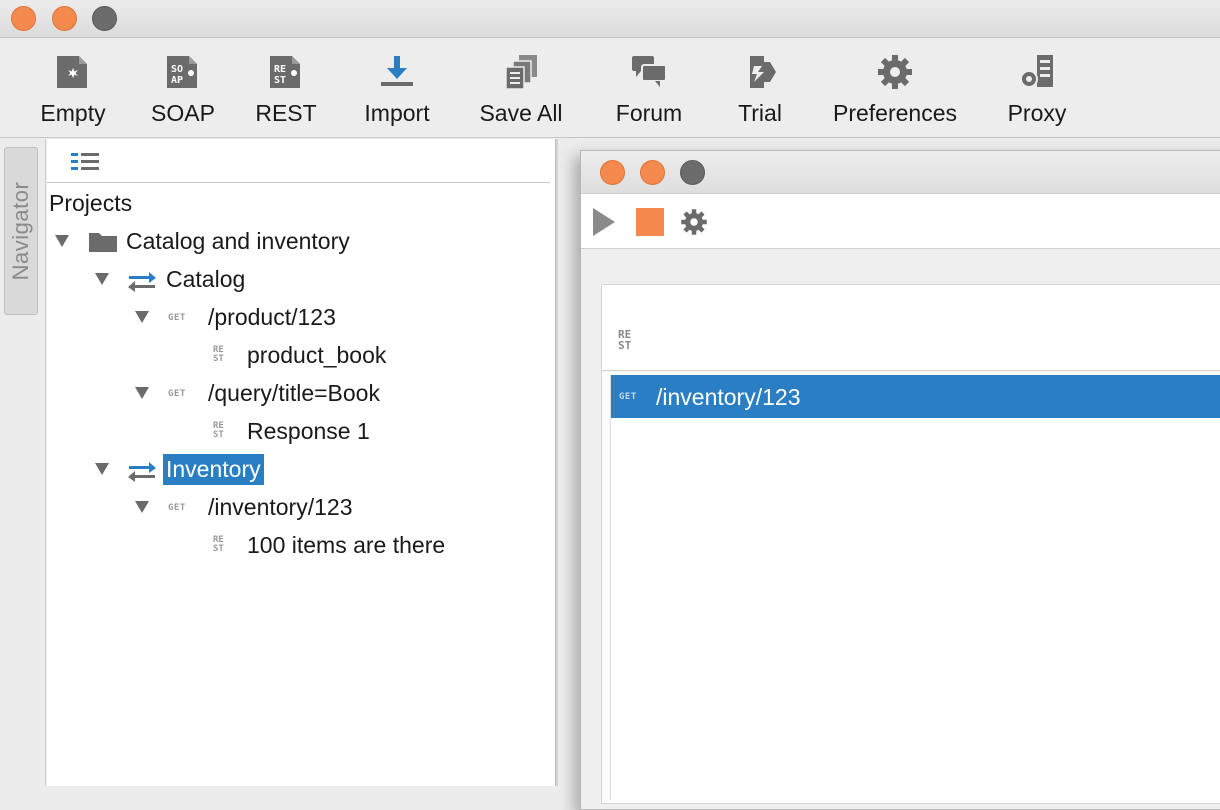 This screenshot has height=810, width=1220. What do you see at coordinates (23, 462) in the screenshot?
I see `navigator-strip: Navigator` at bounding box center [23, 462].